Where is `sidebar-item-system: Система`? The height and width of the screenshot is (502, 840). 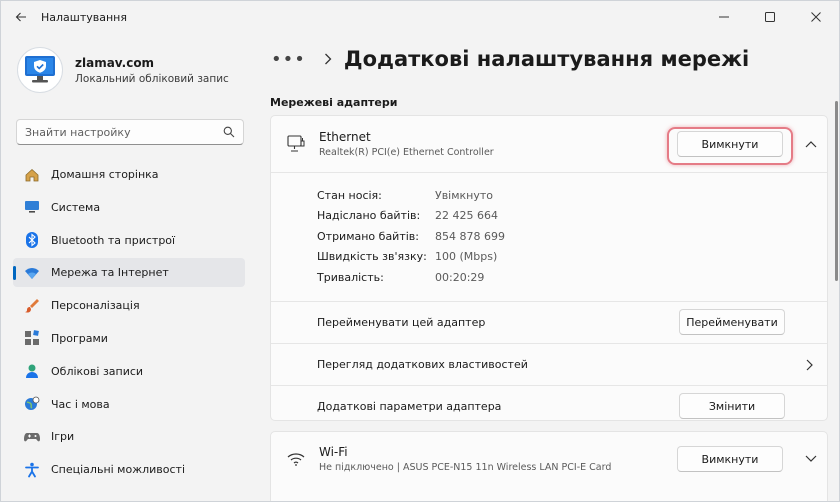
sidebar-item-system: Система is located at coordinates (129, 207).